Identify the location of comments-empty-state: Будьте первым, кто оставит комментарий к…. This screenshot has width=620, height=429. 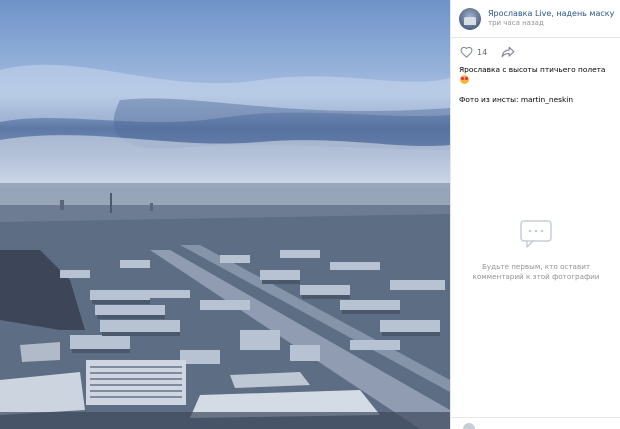
(535, 250).